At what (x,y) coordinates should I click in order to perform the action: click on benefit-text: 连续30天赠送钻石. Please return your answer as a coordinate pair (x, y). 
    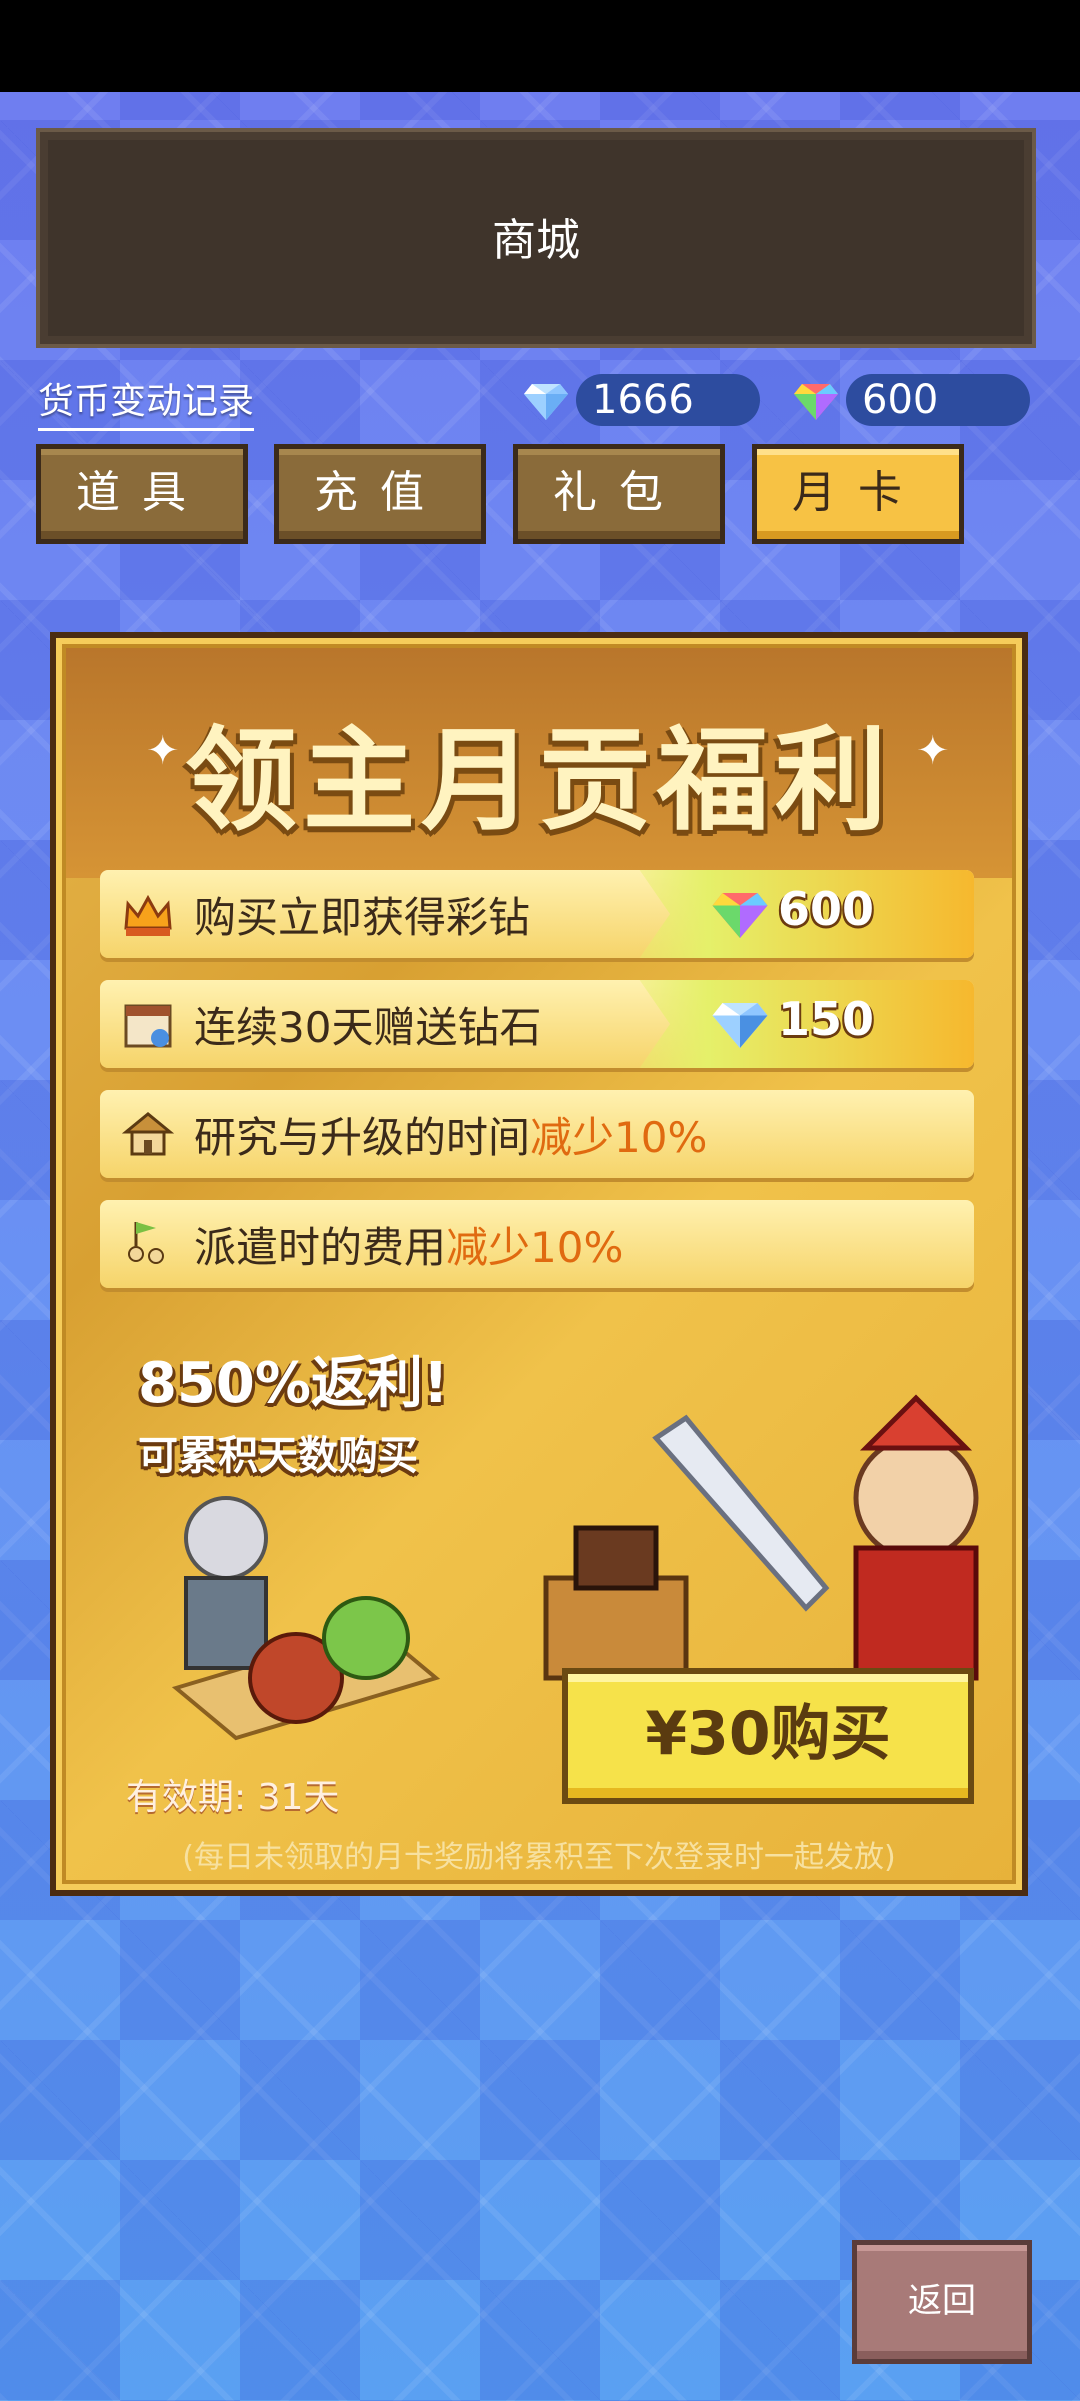
    Looking at the image, I should click on (368, 1027).